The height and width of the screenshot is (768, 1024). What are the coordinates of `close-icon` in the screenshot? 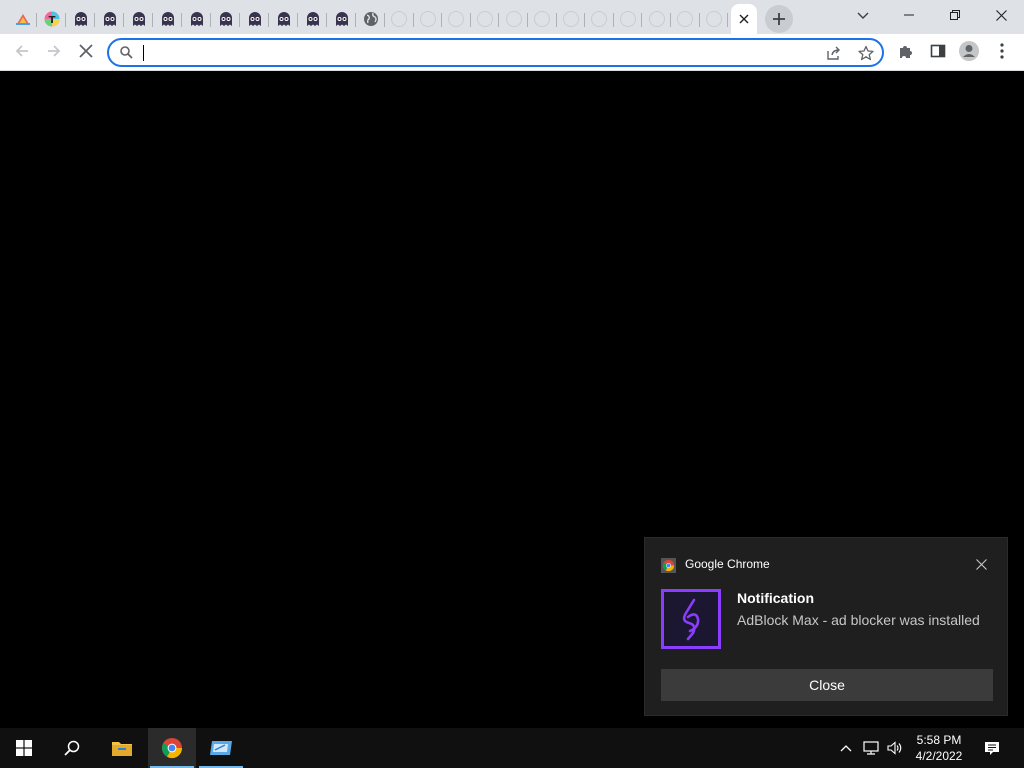 It's located at (1001, 15).